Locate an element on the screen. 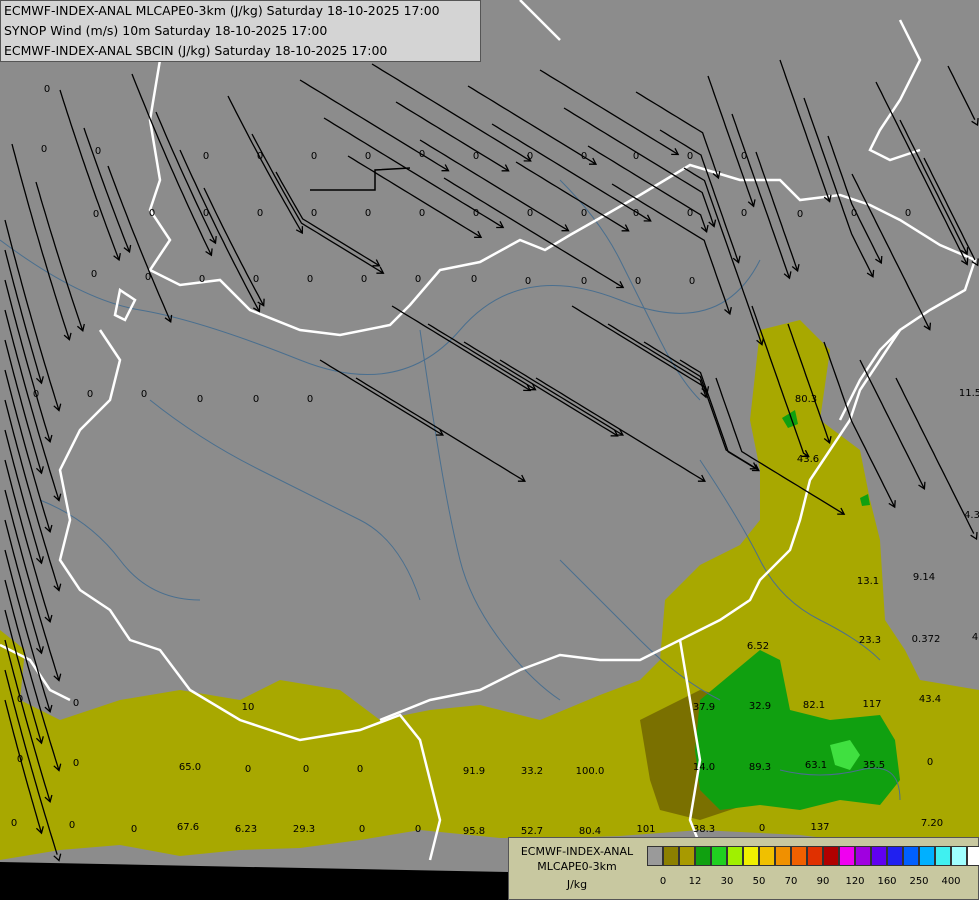 The width and height of the screenshot is (979, 900). grid-value-label: 9.14 is located at coordinates (924, 577).